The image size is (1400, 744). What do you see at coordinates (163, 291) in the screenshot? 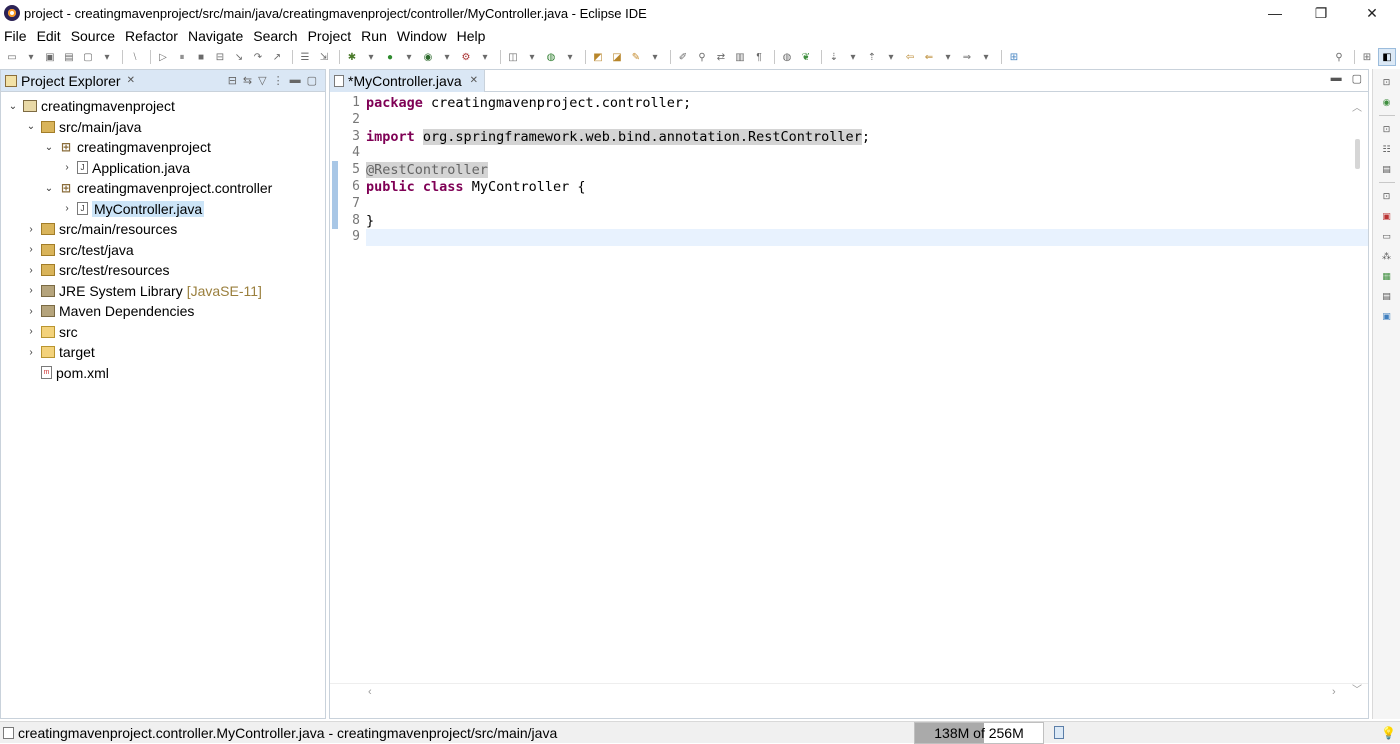
I see `tree-item: › JRE System Library [JavaSE-11]` at bounding box center [163, 291].